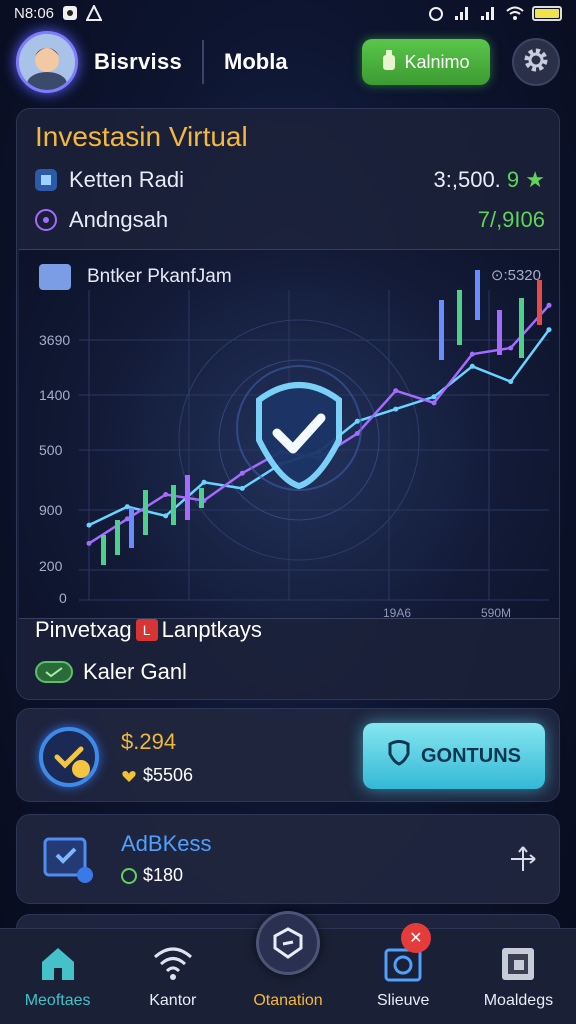 This screenshot has width=576, height=1024. Describe the element at coordinates (290, 220) in the screenshot. I see `stat-row-2: Andngsah 7/,9I06` at that location.